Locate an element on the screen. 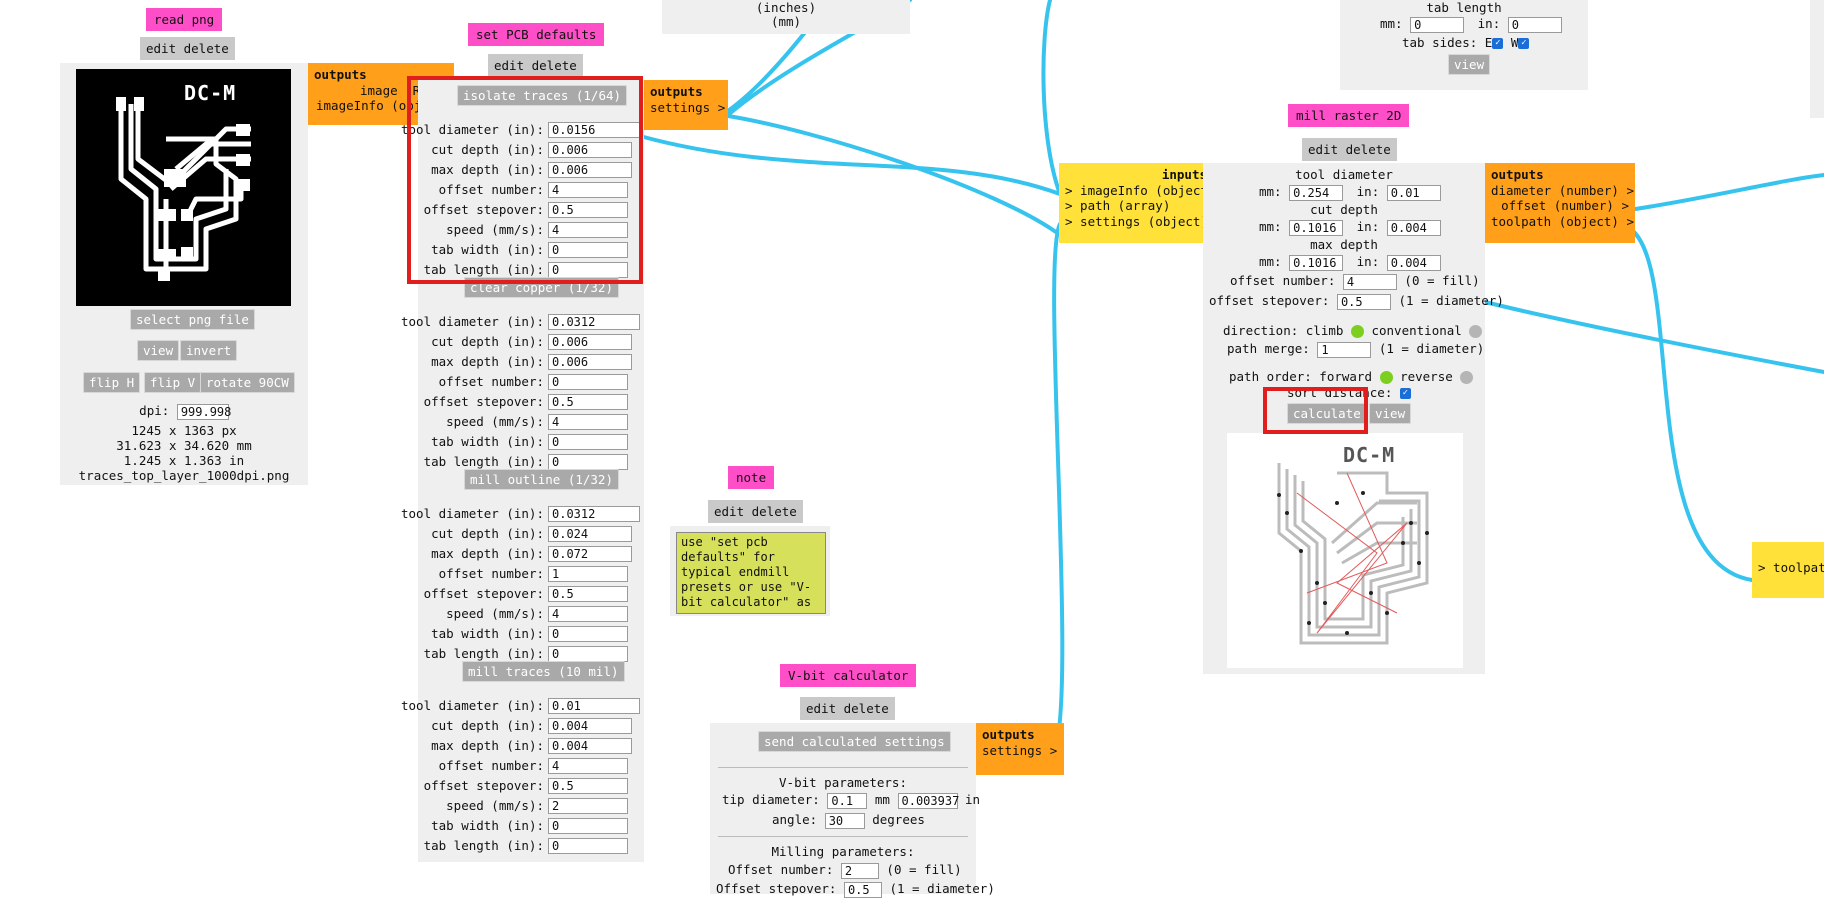  pcb-section-3-offset-number-input: 4 is located at coordinates (588, 766).